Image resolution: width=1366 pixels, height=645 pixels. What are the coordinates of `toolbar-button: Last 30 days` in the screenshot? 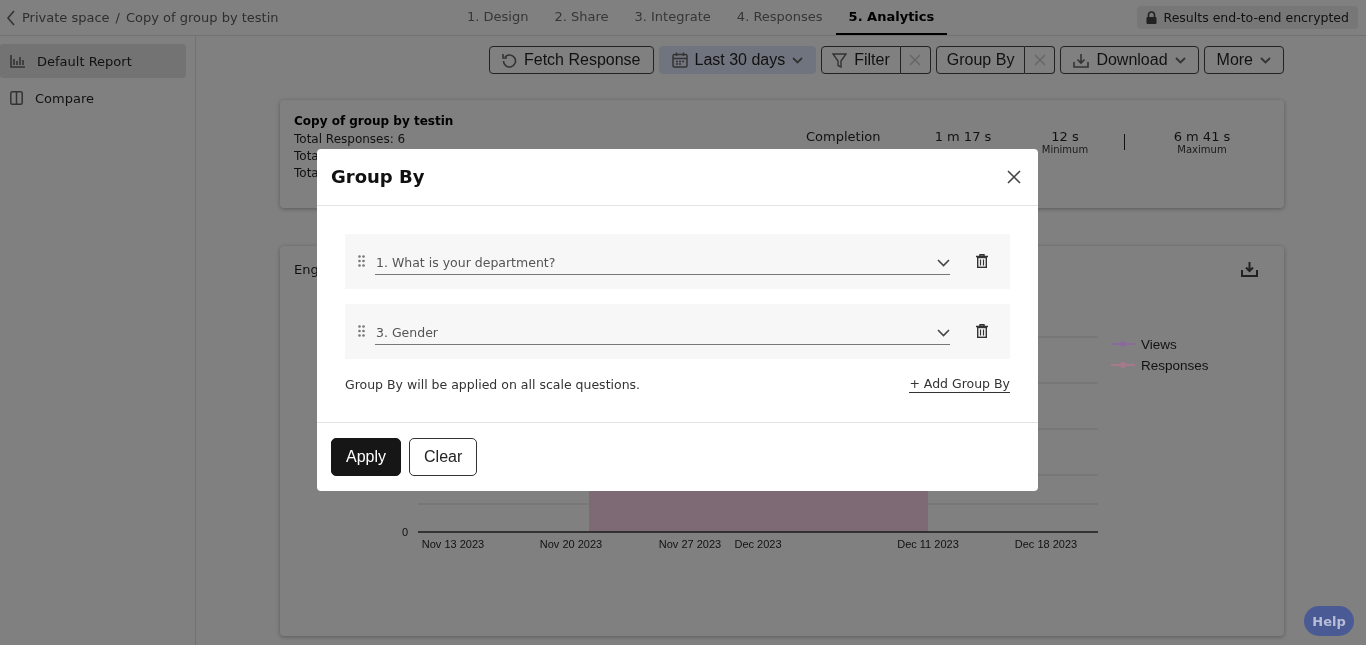 It's located at (737, 60).